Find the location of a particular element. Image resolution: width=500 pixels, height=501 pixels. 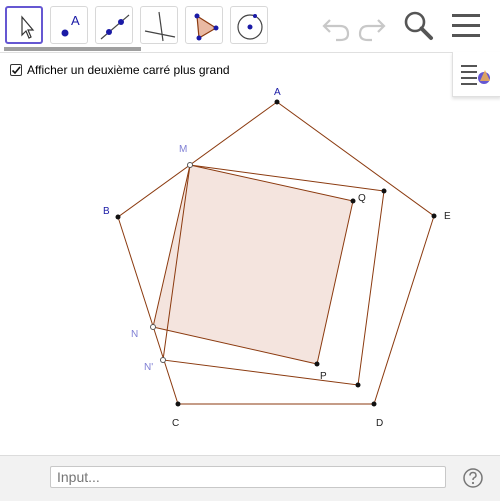

label-D: D is located at coordinates (379, 423).